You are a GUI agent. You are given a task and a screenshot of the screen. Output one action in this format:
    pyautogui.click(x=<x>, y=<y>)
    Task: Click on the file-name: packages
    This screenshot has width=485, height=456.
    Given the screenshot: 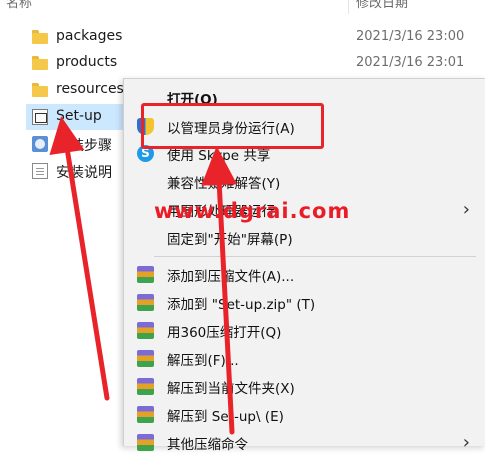 What is the action you would take?
    pyautogui.click(x=89, y=36)
    